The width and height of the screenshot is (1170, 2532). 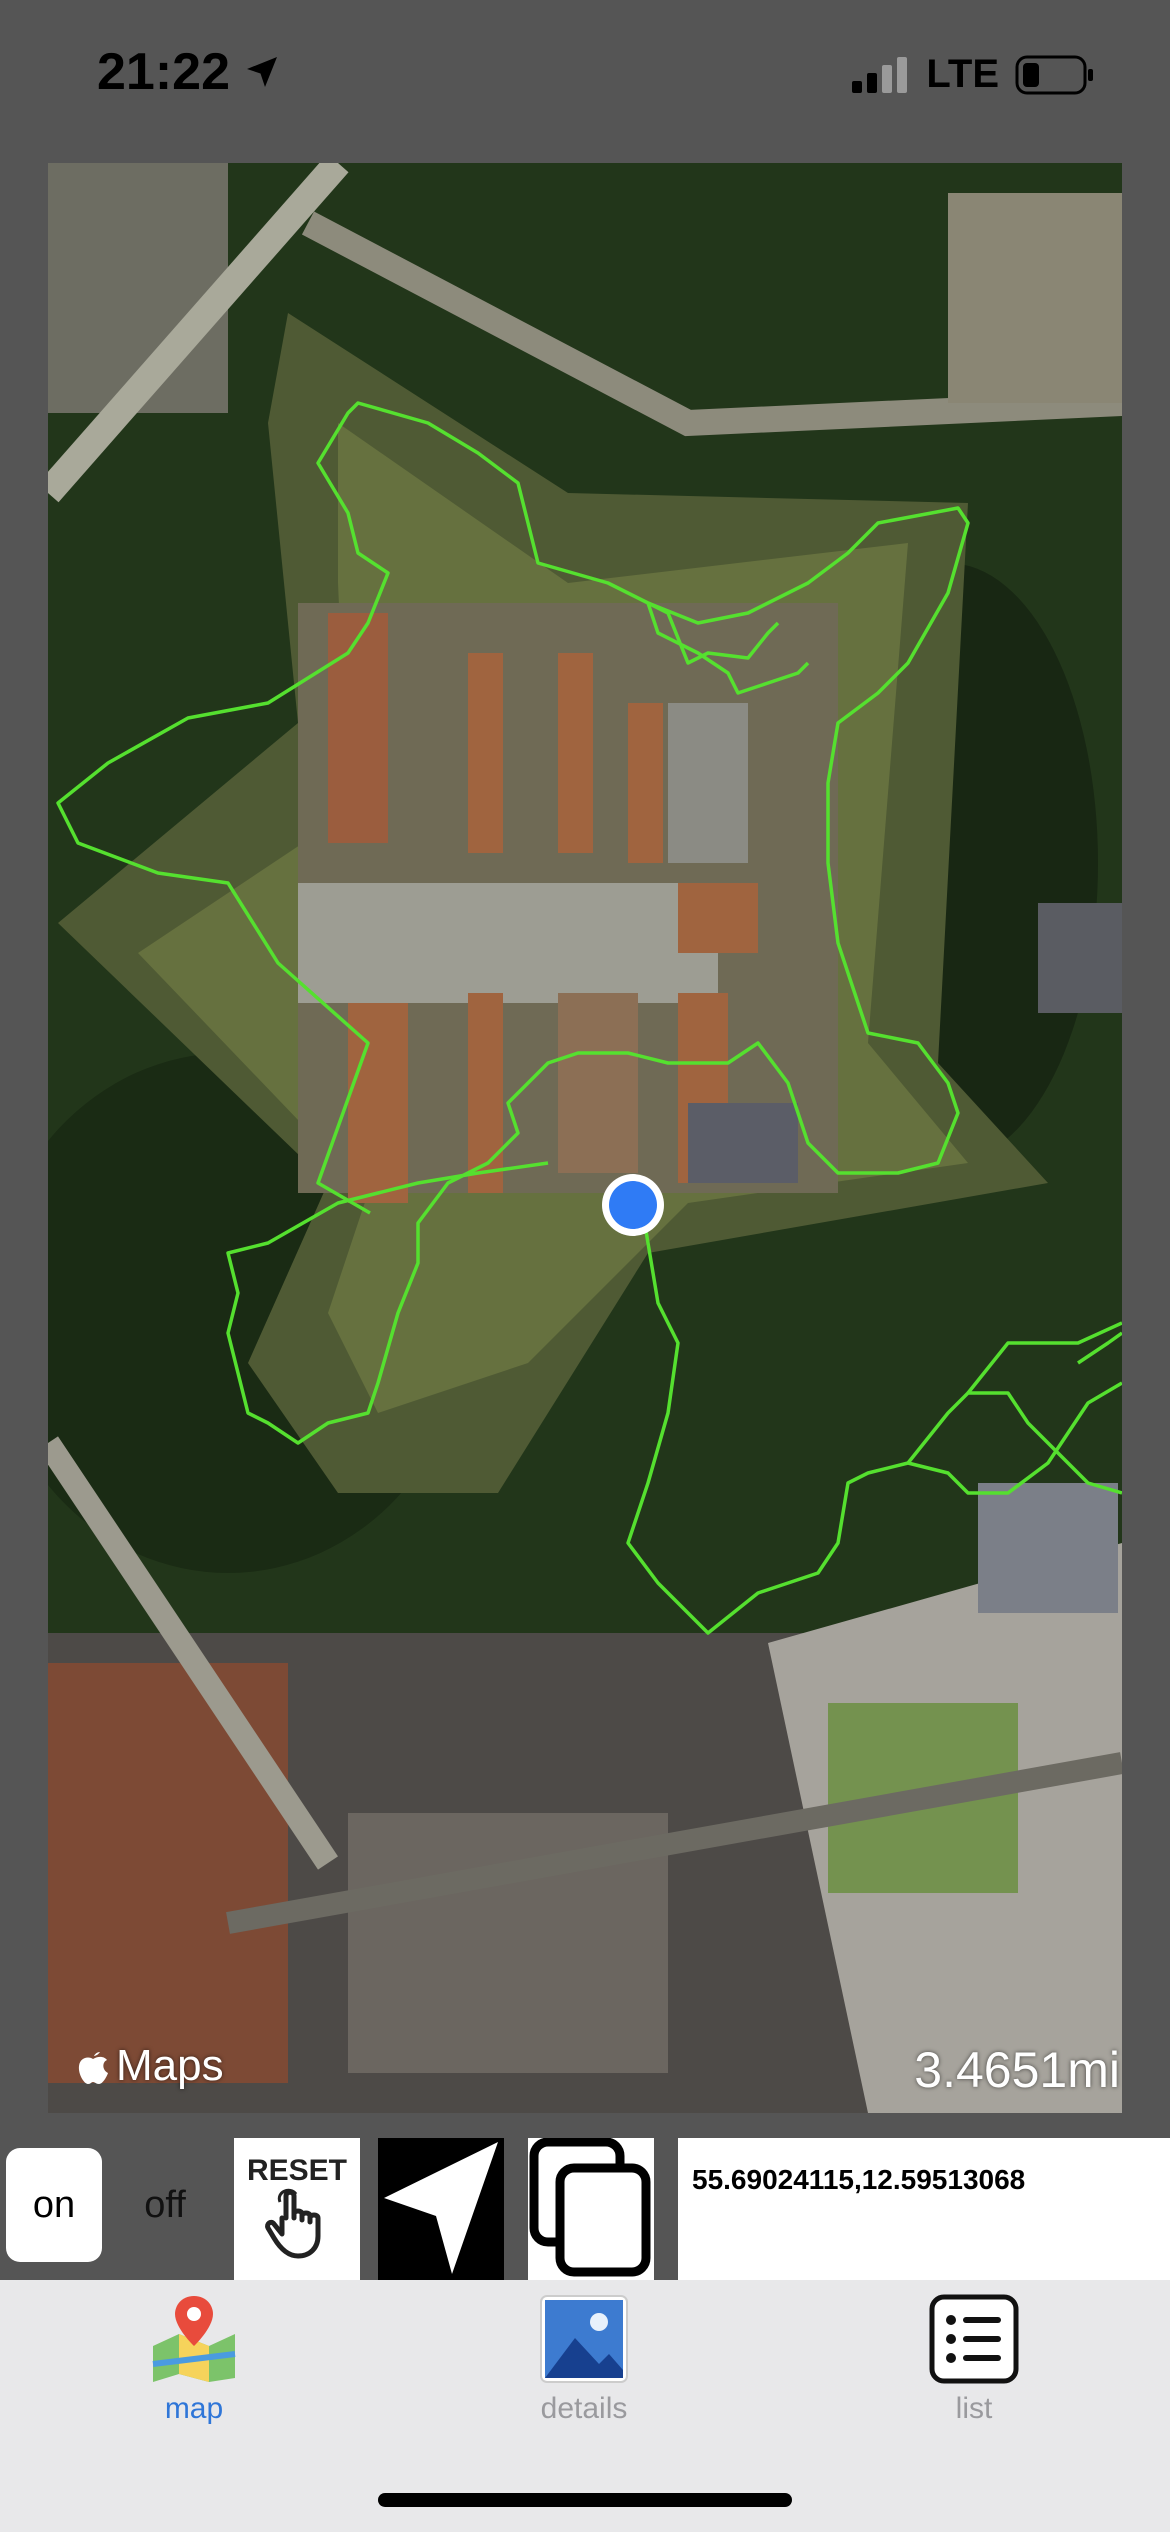 I want to click on reset-label: RESET, so click(x=297, y=2170).